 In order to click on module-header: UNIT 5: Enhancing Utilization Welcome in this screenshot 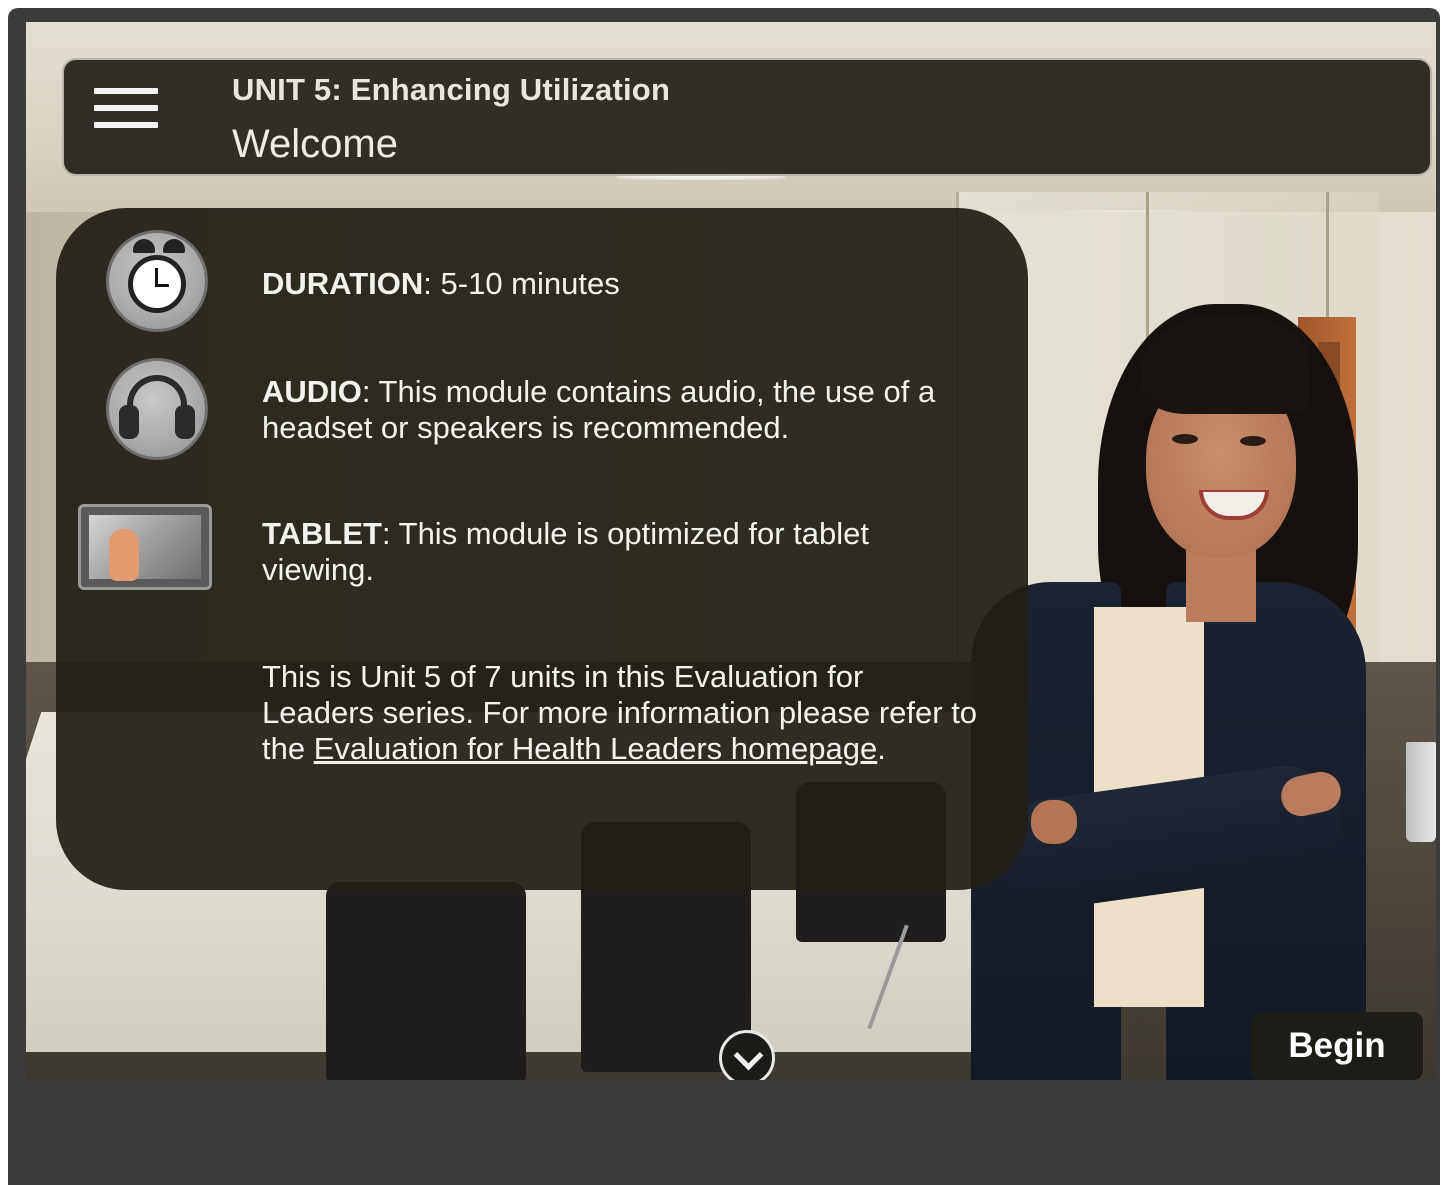, I will do `click(747, 117)`.